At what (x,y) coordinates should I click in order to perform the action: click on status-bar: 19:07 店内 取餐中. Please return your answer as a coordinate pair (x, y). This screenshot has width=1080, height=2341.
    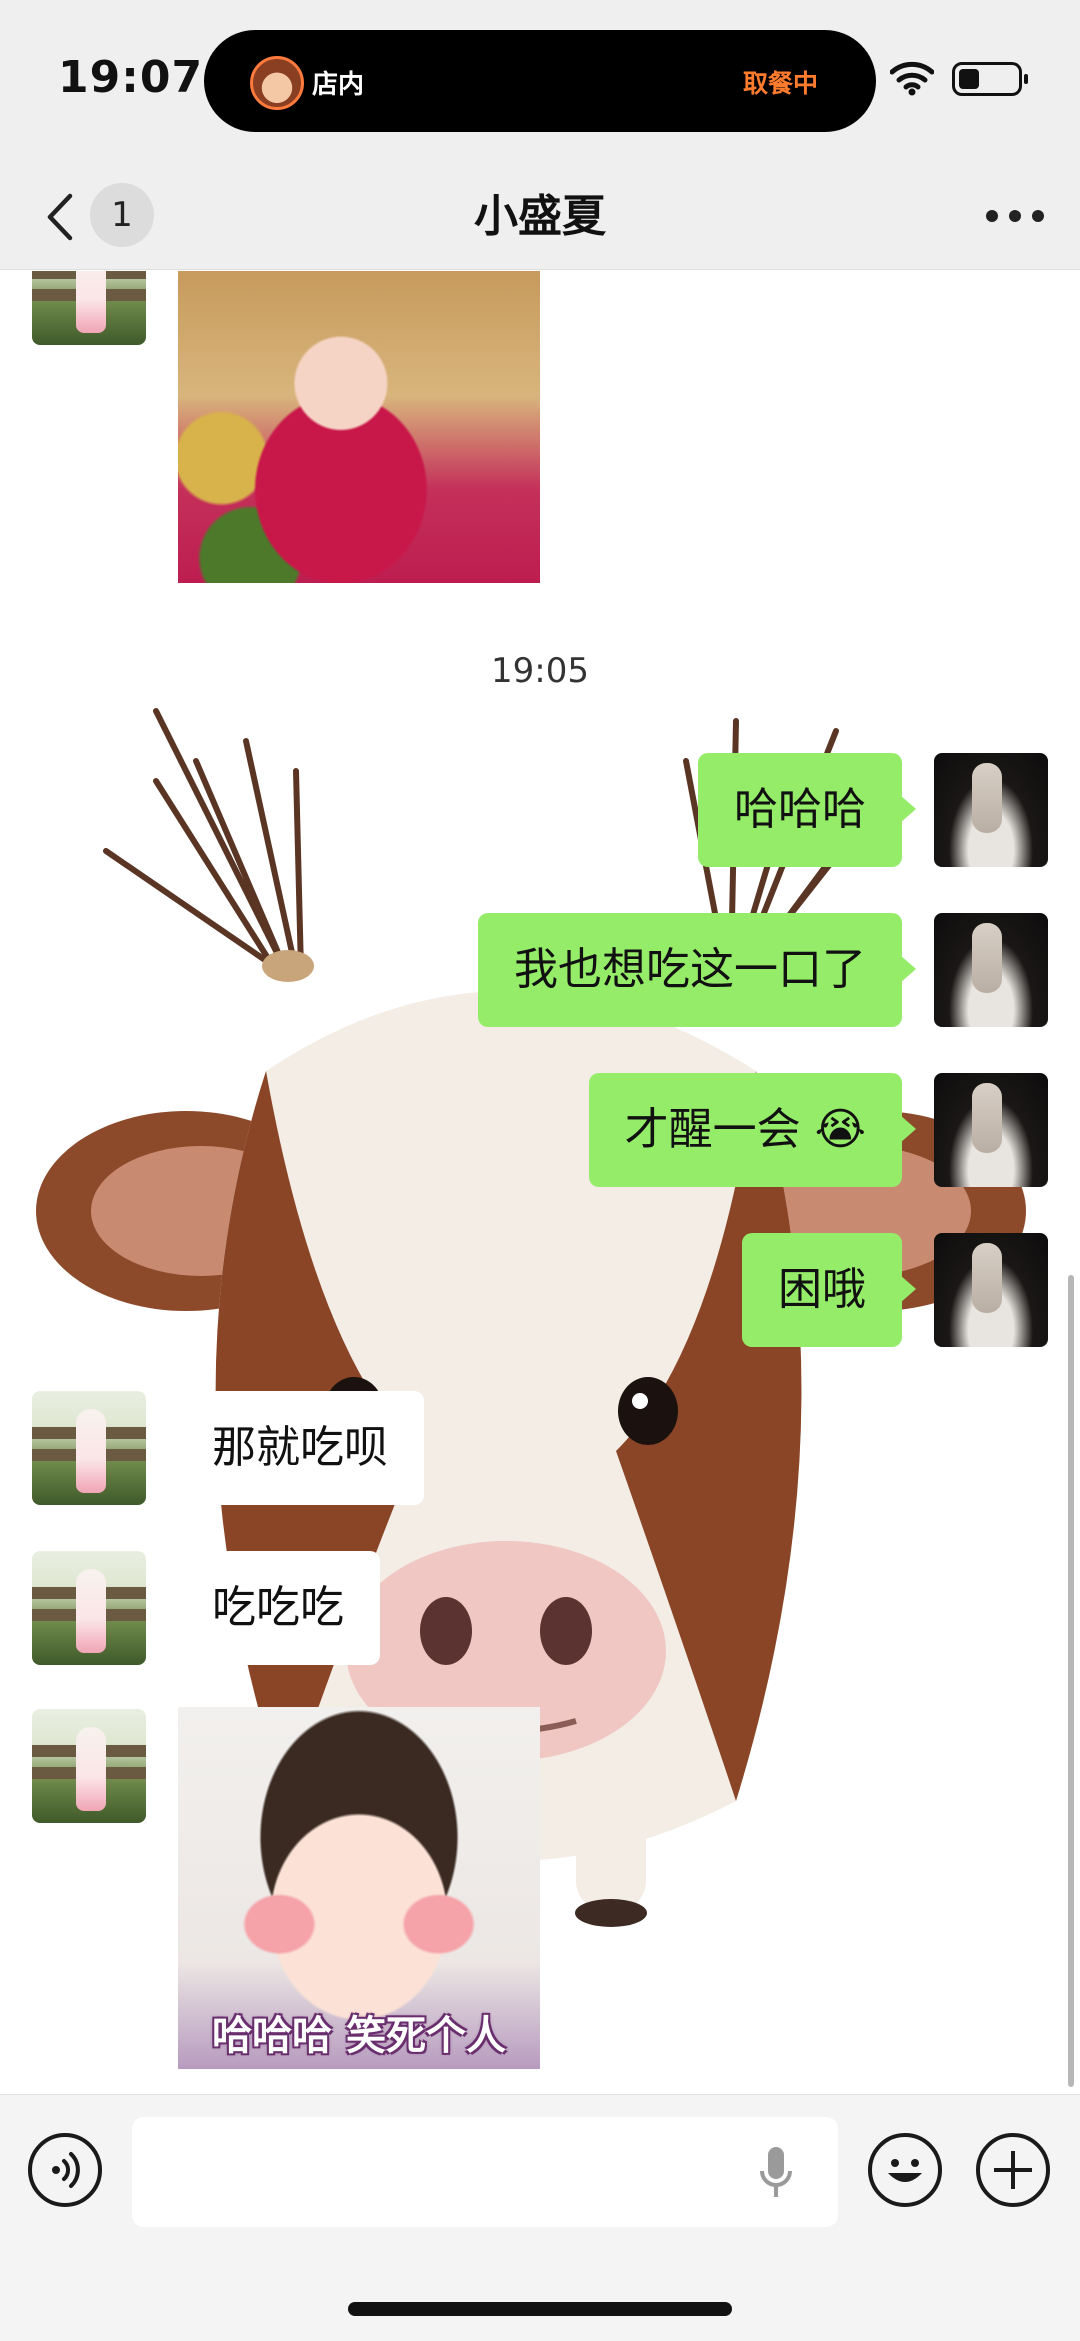
    Looking at the image, I should click on (540, 80).